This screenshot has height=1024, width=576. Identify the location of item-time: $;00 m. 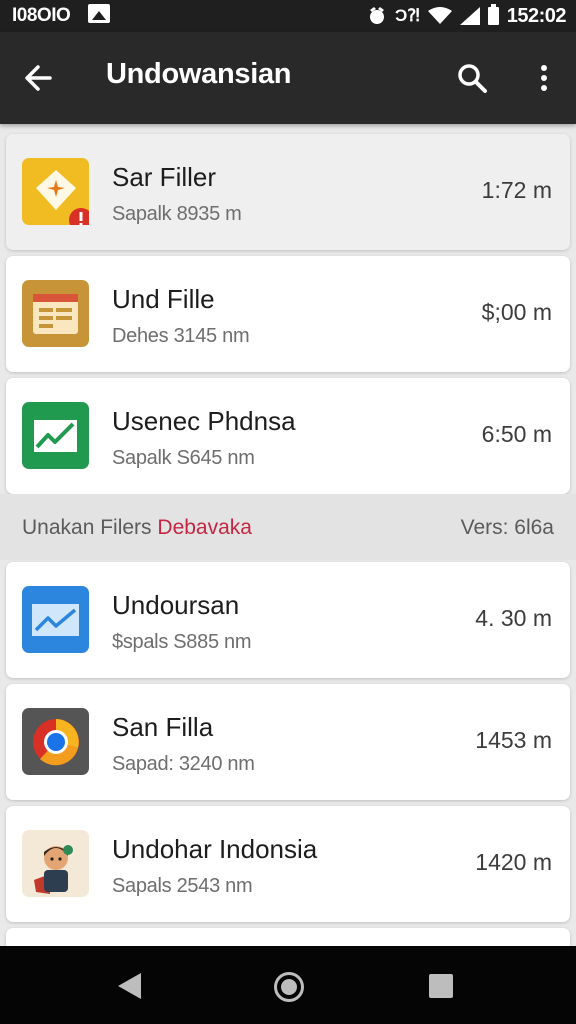
(516, 312).